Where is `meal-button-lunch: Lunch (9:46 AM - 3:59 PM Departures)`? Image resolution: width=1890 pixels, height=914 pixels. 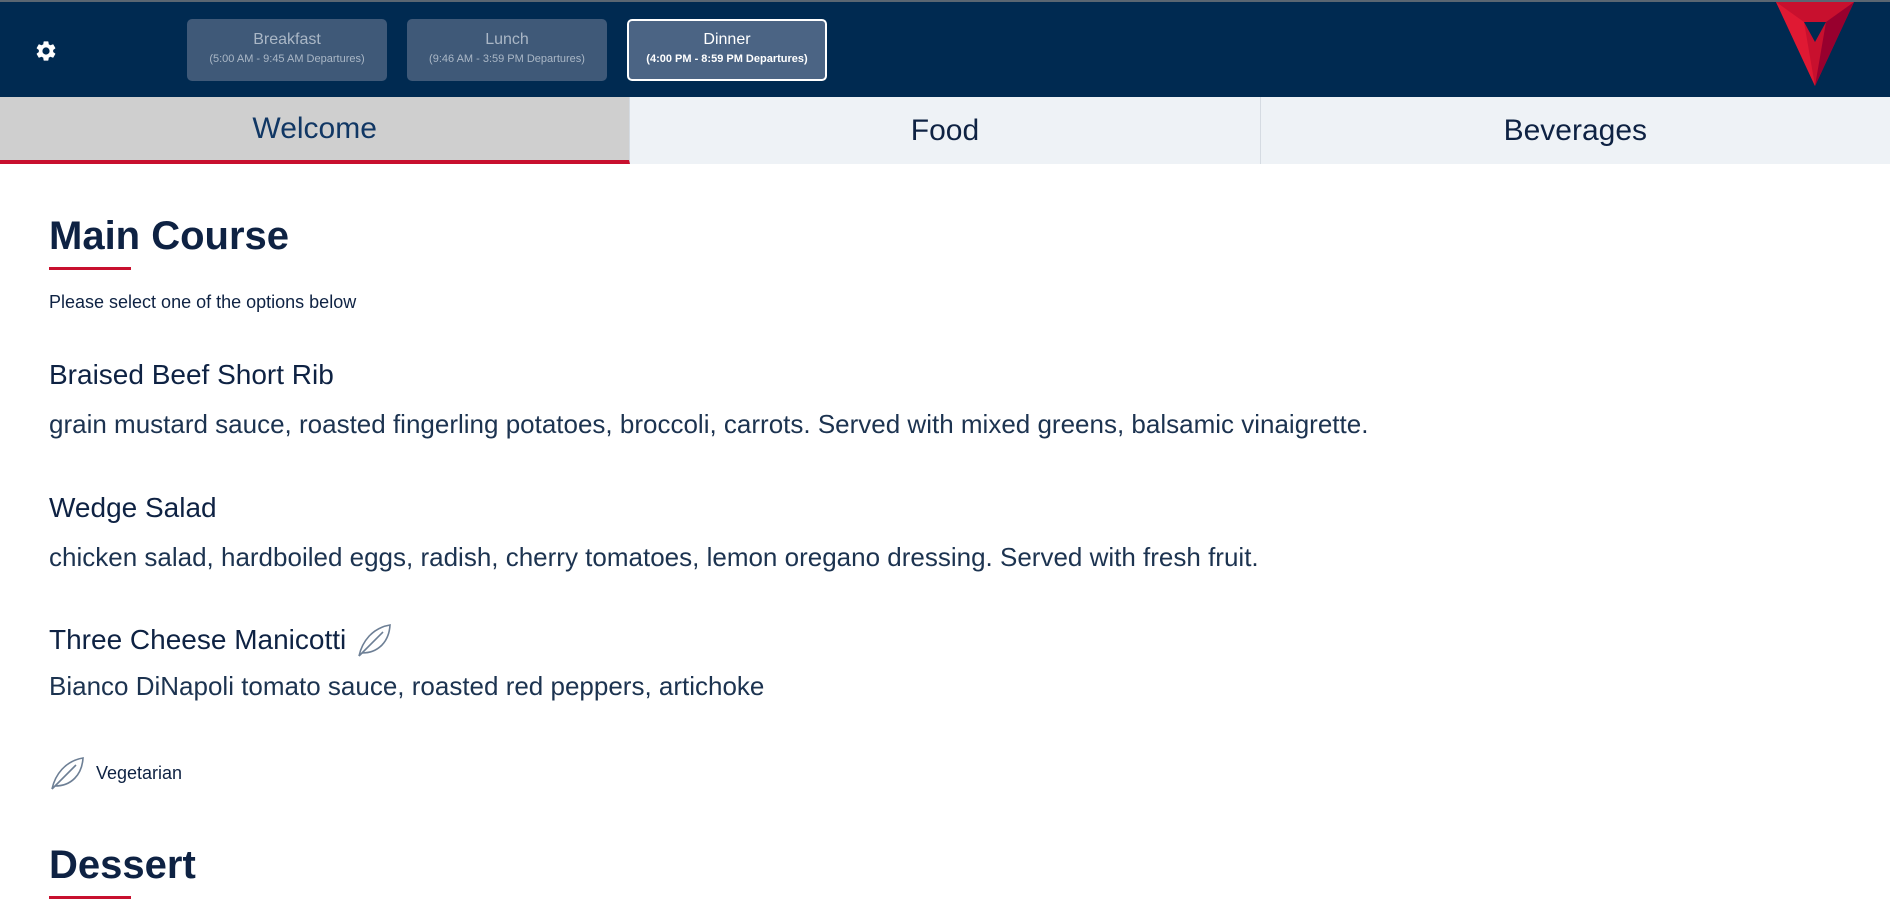
meal-button-lunch: Lunch (9:46 AM - 3:59 PM Departures) is located at coordinates (507, 50).